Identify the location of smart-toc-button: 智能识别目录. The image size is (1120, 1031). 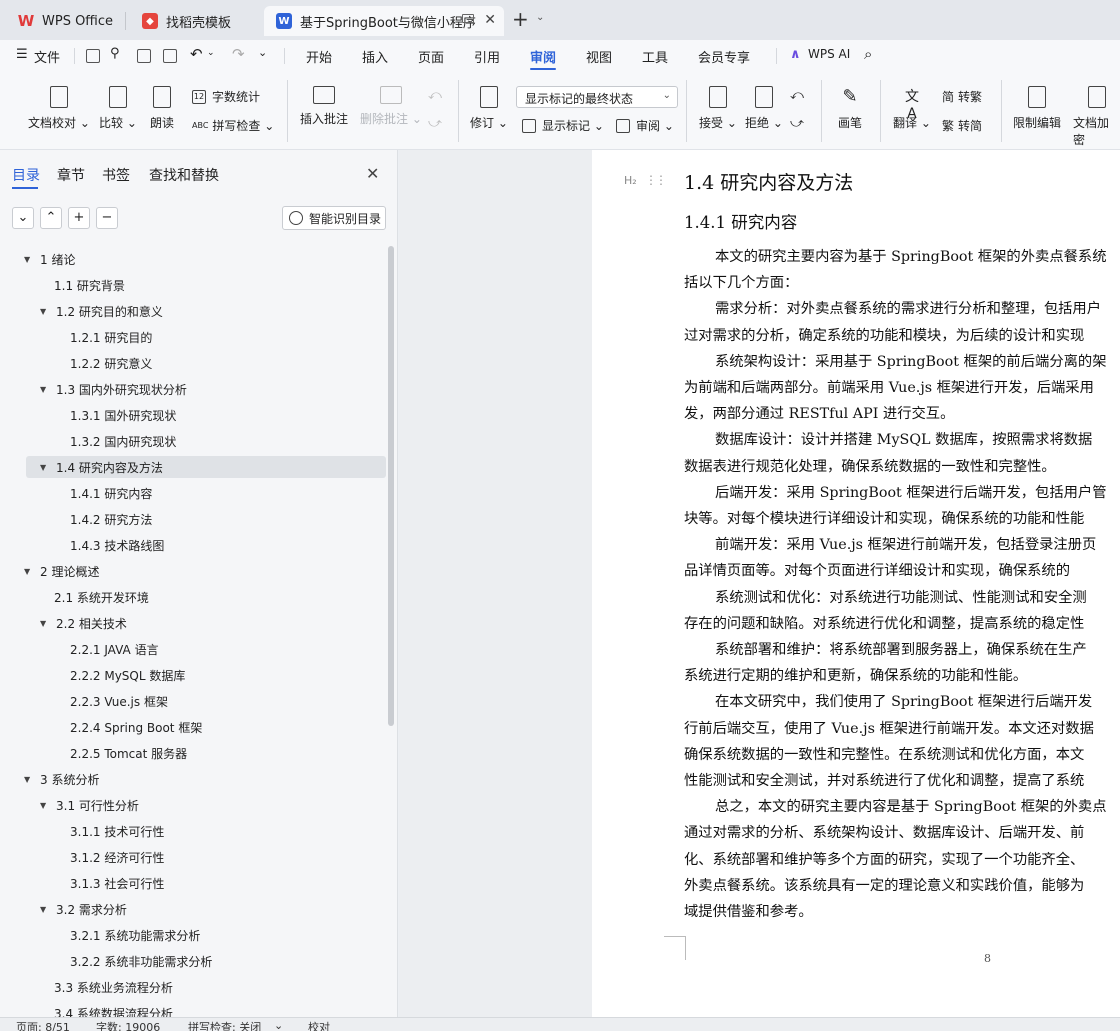
(334, 218).